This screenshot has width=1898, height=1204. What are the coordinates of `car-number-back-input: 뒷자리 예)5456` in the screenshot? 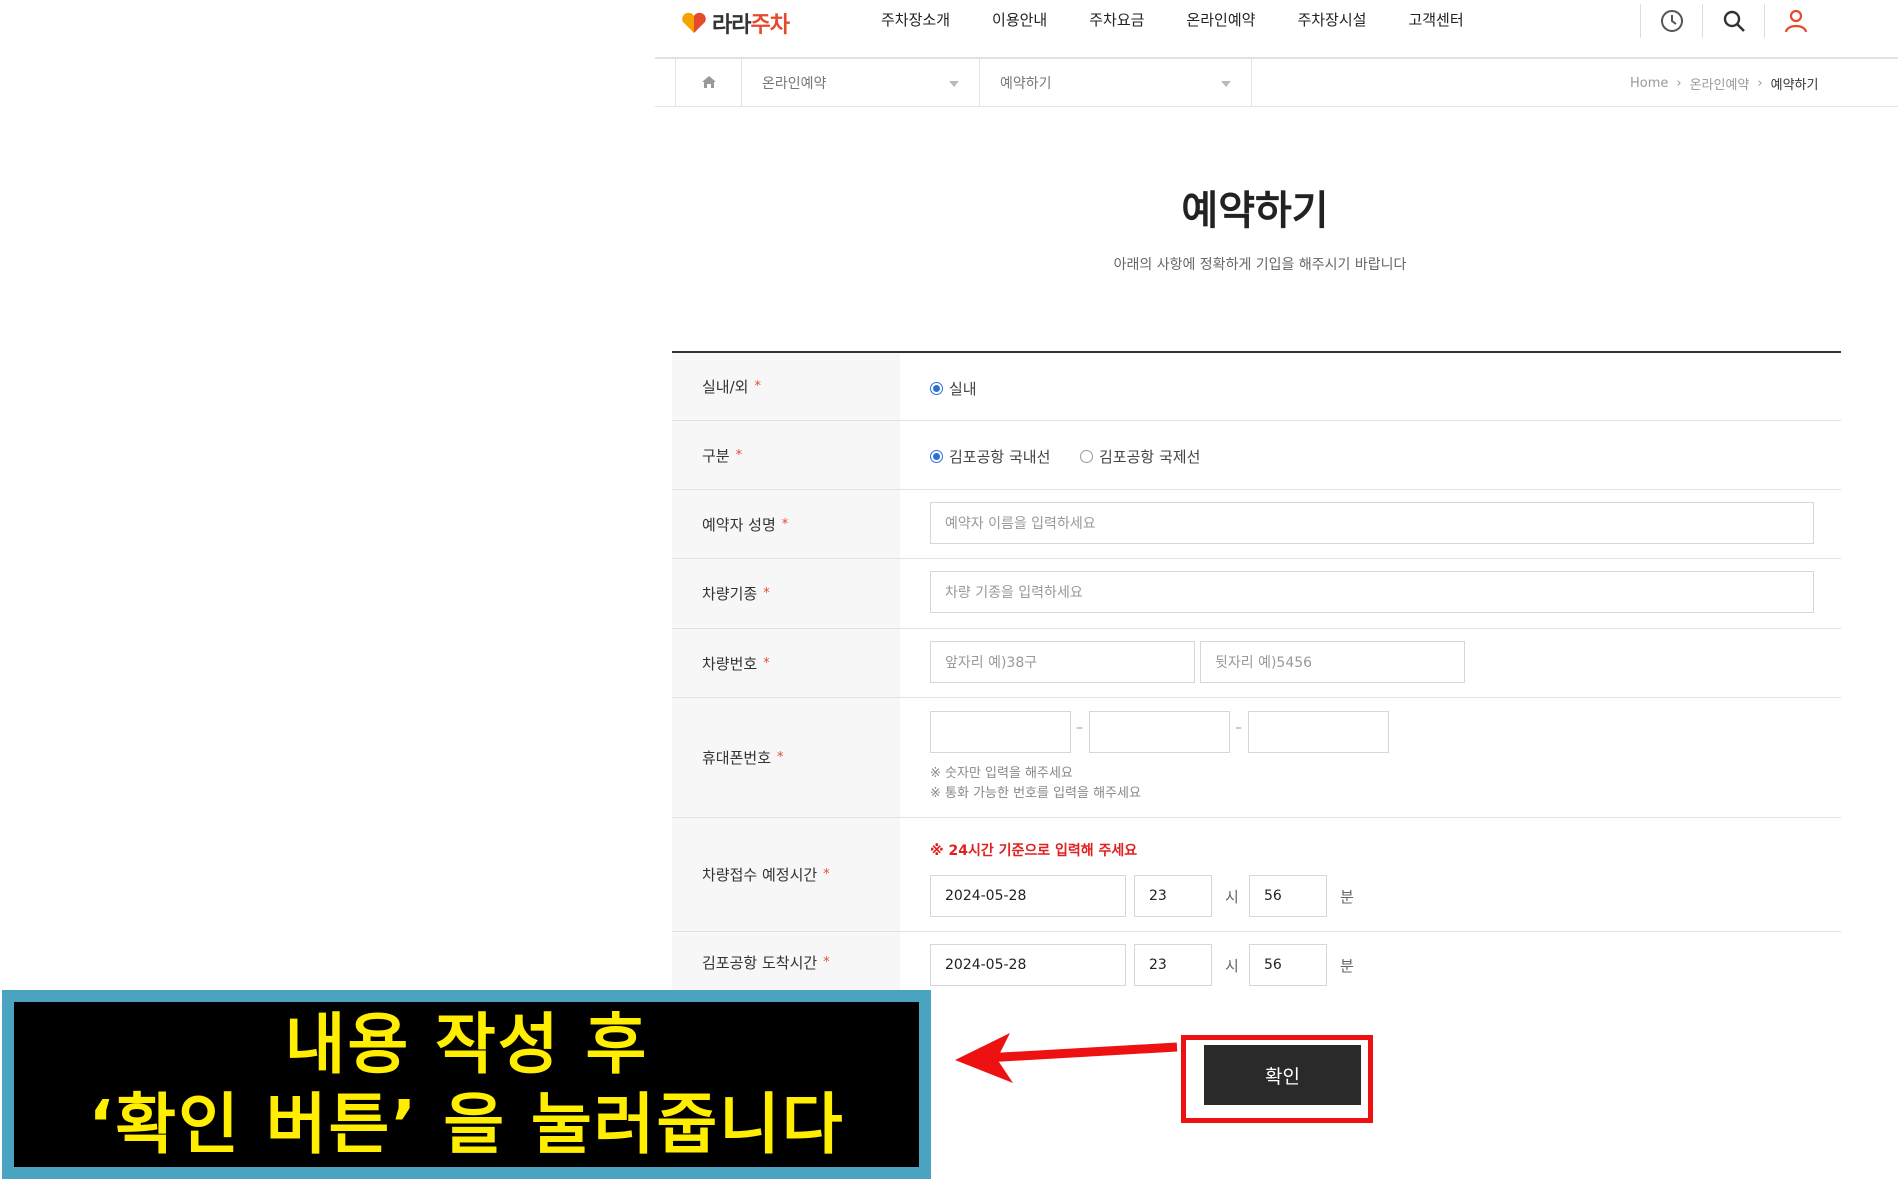 It's located at (1332, 662).